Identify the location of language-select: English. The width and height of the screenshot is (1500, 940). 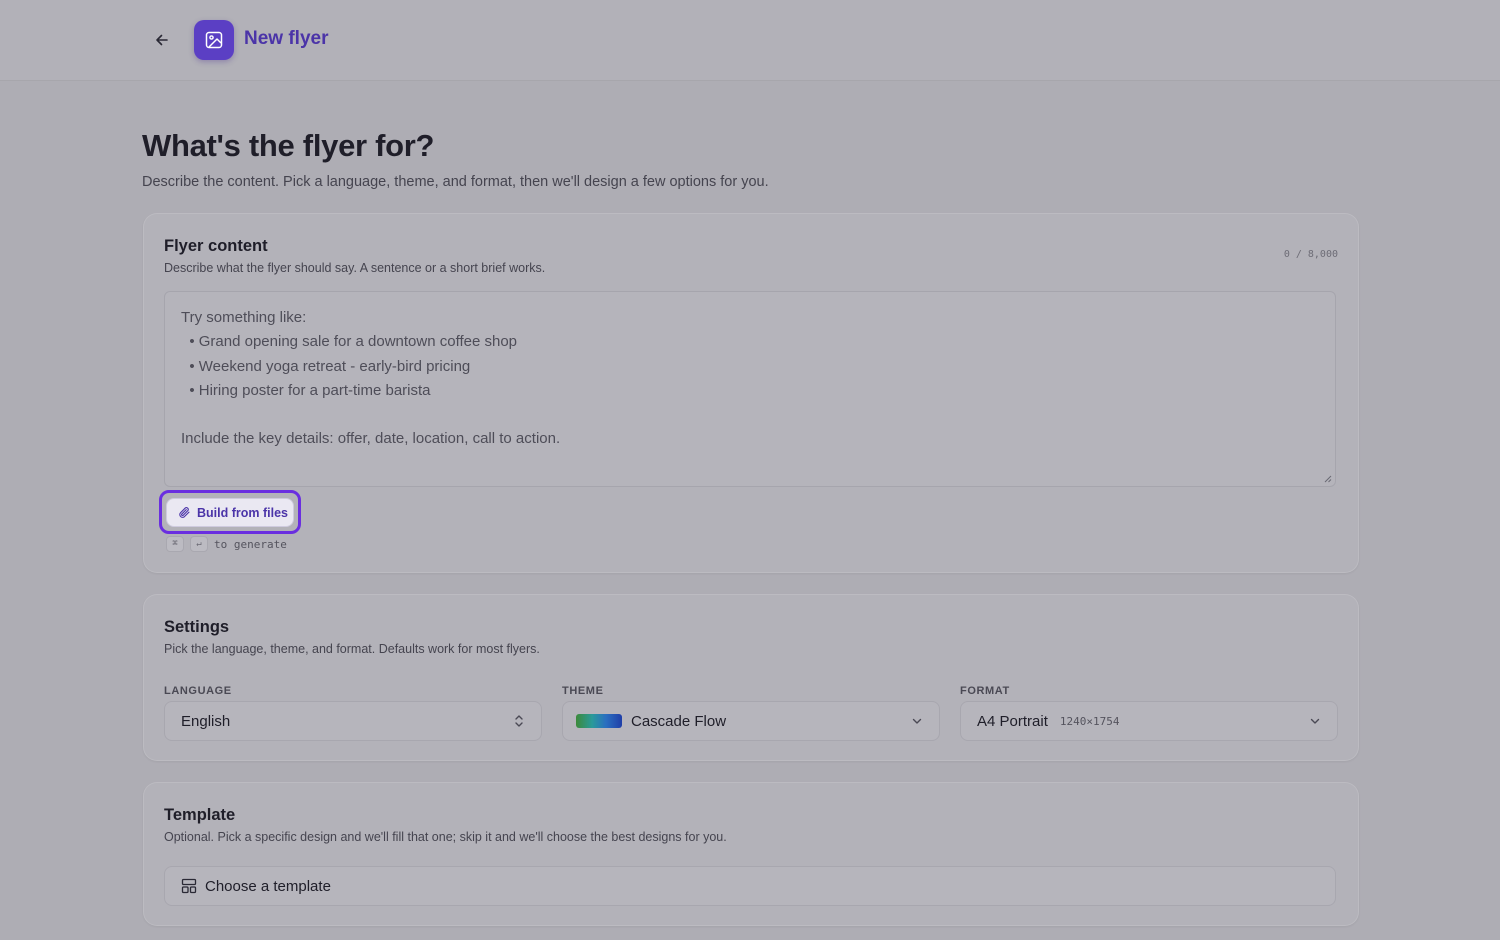
(353, 721).